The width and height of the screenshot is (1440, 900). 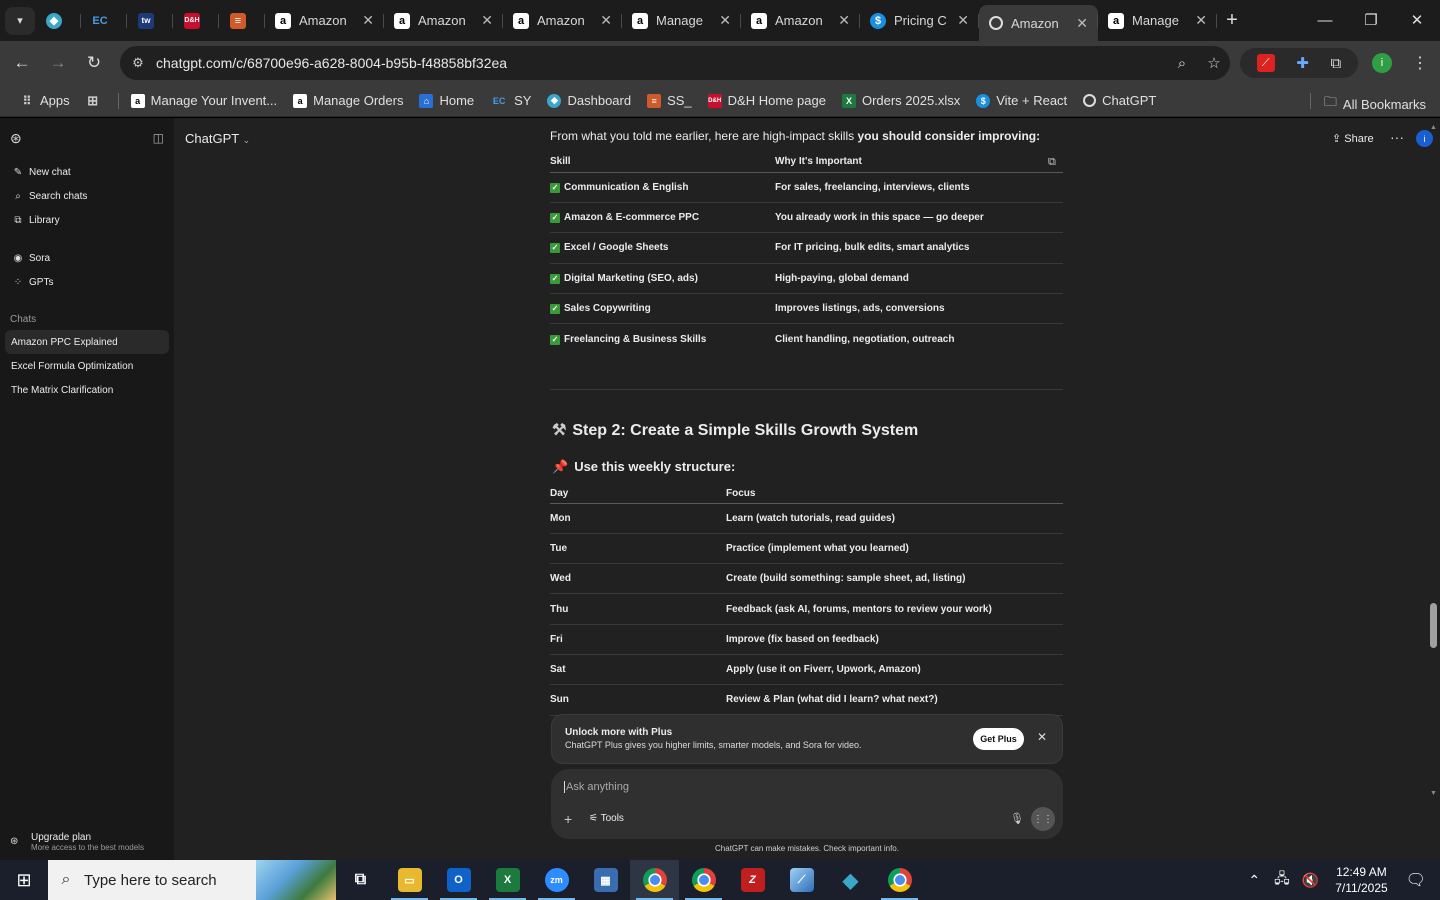 What do you see at coordinates (555, 339) in the screenshot?
I see `check-icon: ✓` at bounding box center [555, 339].